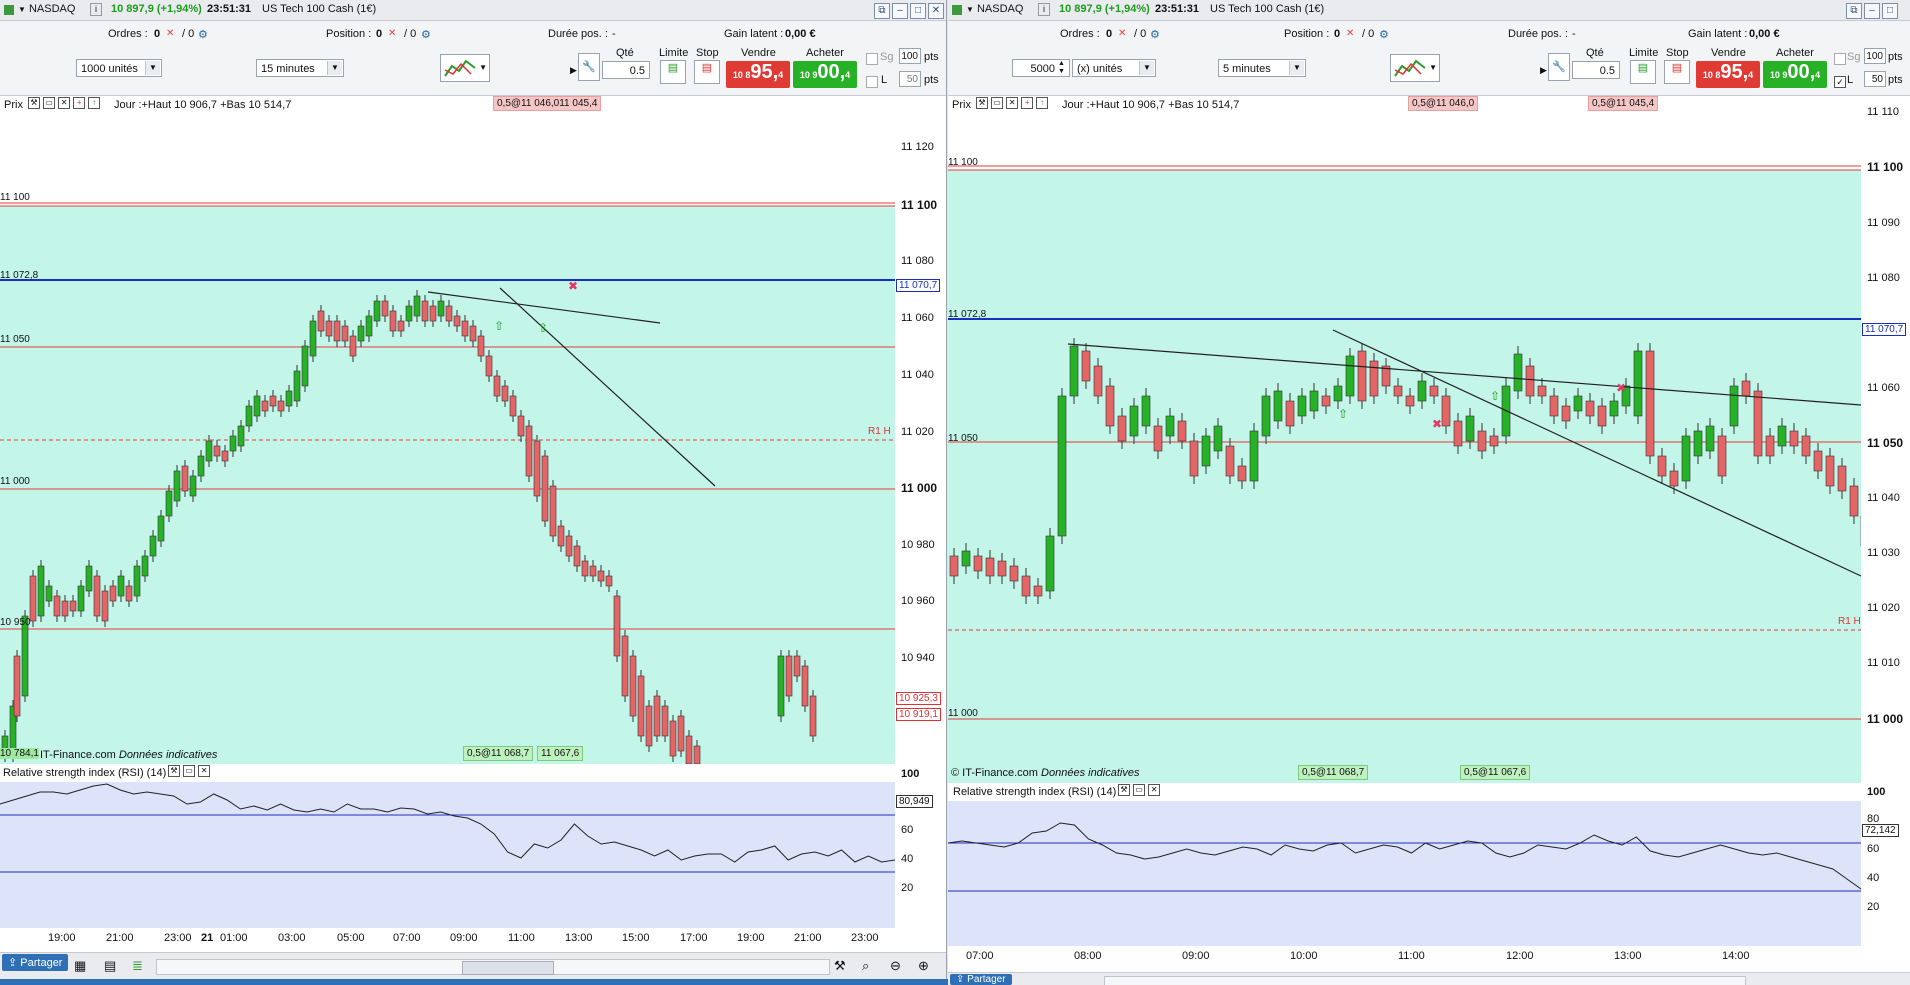 The height and width of the screenshot is (985, 1910). What do you see at coordinates (918, 658) in the screenshot?
I see `tick: 10 940` at bounding box center [918, 658].